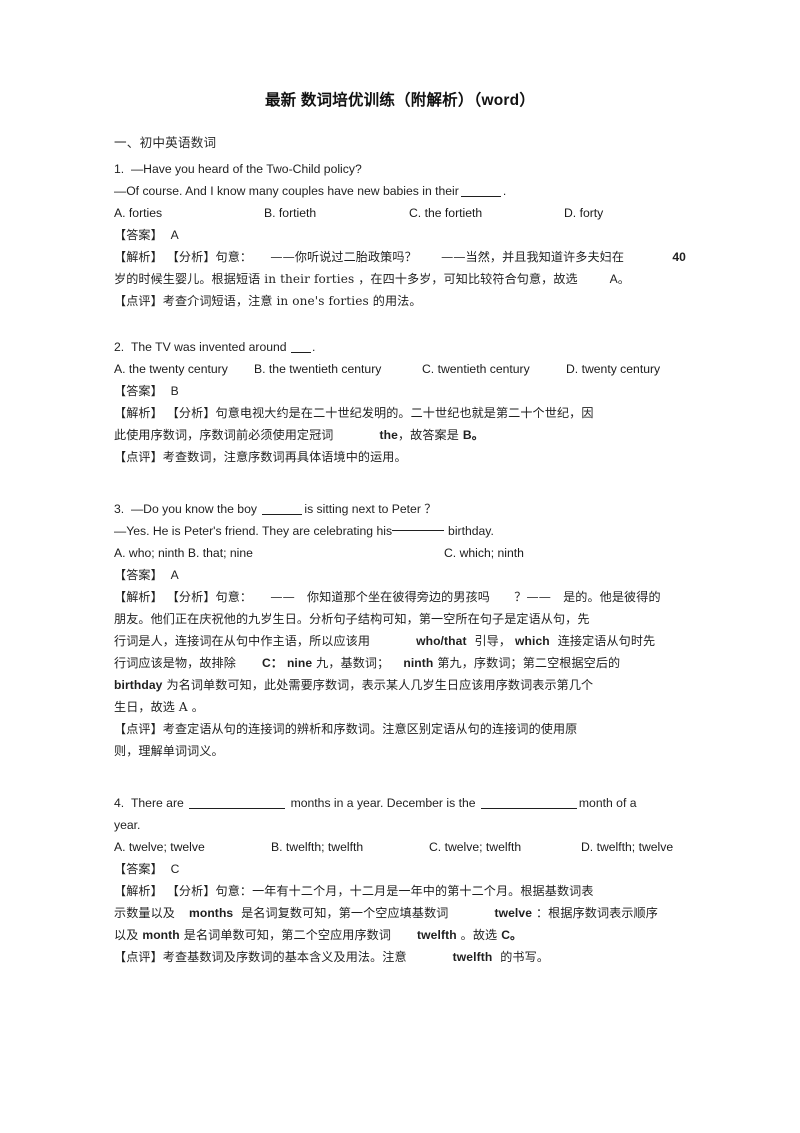 The height and width of the screenshot is (1133, 800). What do you see at coordinates (119, 803) in the screenshot?
I see `question-4-number: 4.` at bounding box center [119, 803].